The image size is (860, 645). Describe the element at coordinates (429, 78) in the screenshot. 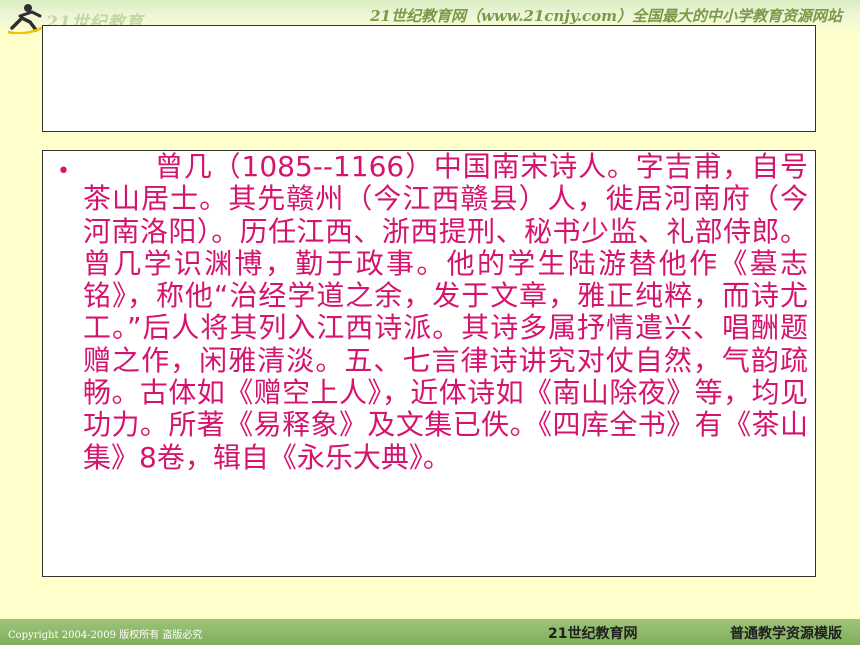

I see `slide-title-box` at that location.